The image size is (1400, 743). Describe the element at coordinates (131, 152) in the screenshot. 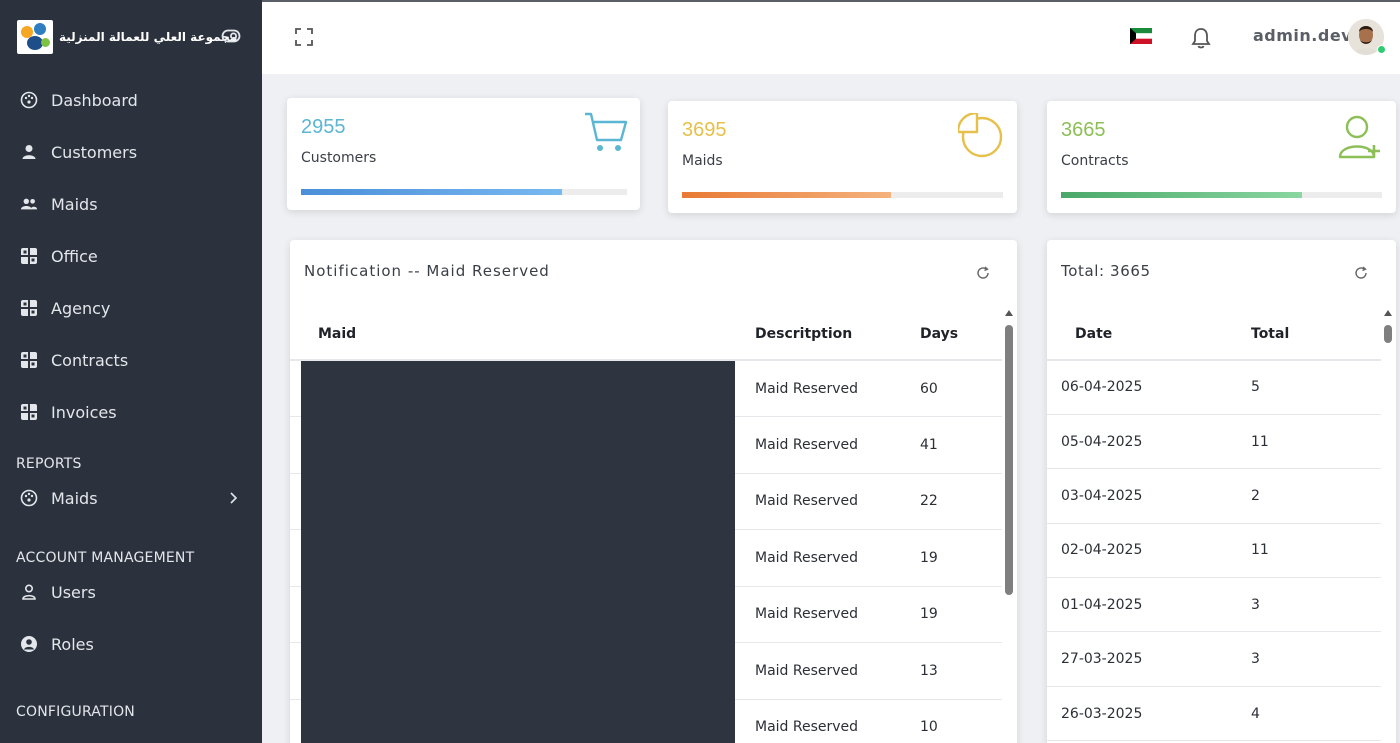

I see `sidebar-item-customers: Customers` at that location.